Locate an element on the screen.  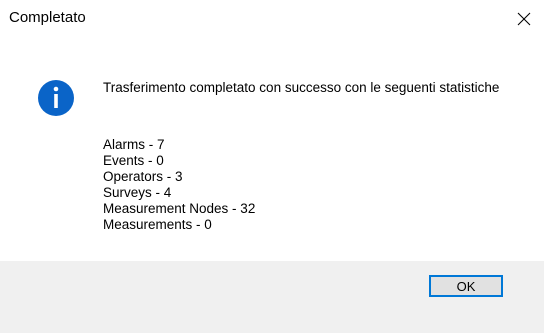
close-icon is located at coordinates (524, 19).